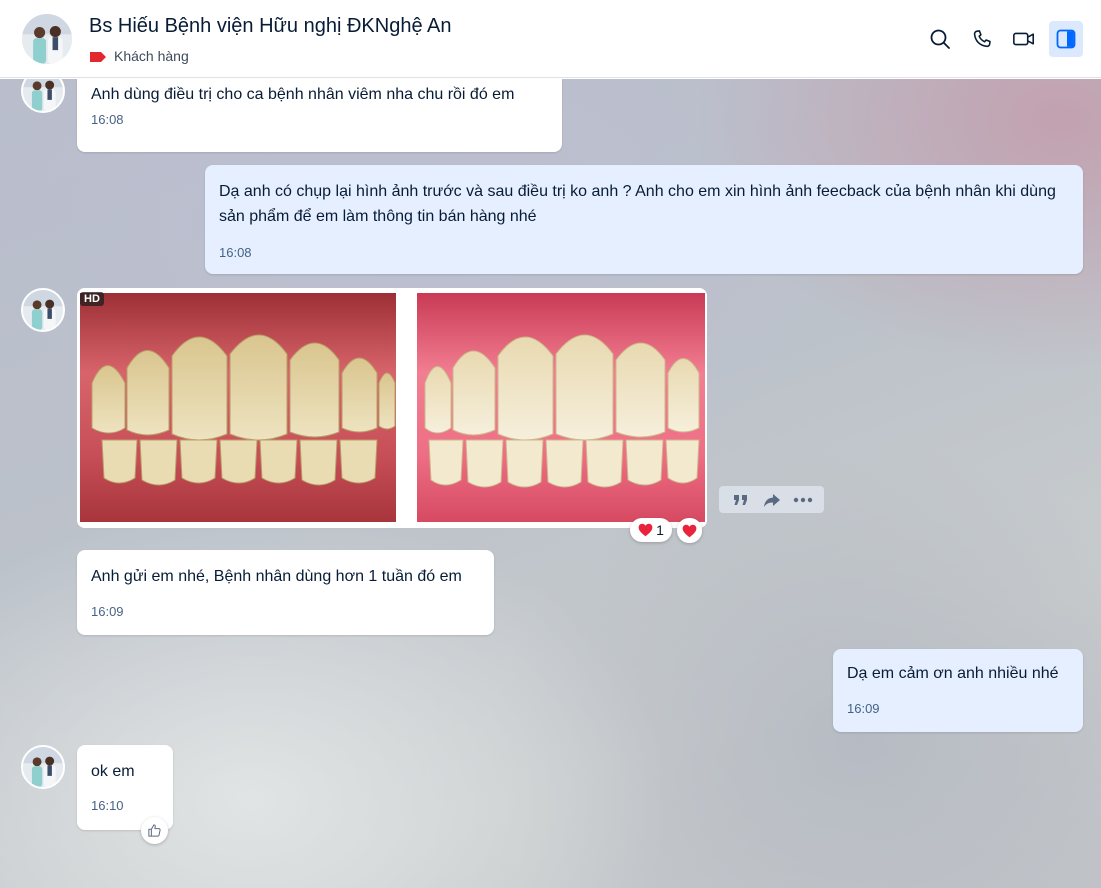  I want to click on video-icon, so click(1024, 39).